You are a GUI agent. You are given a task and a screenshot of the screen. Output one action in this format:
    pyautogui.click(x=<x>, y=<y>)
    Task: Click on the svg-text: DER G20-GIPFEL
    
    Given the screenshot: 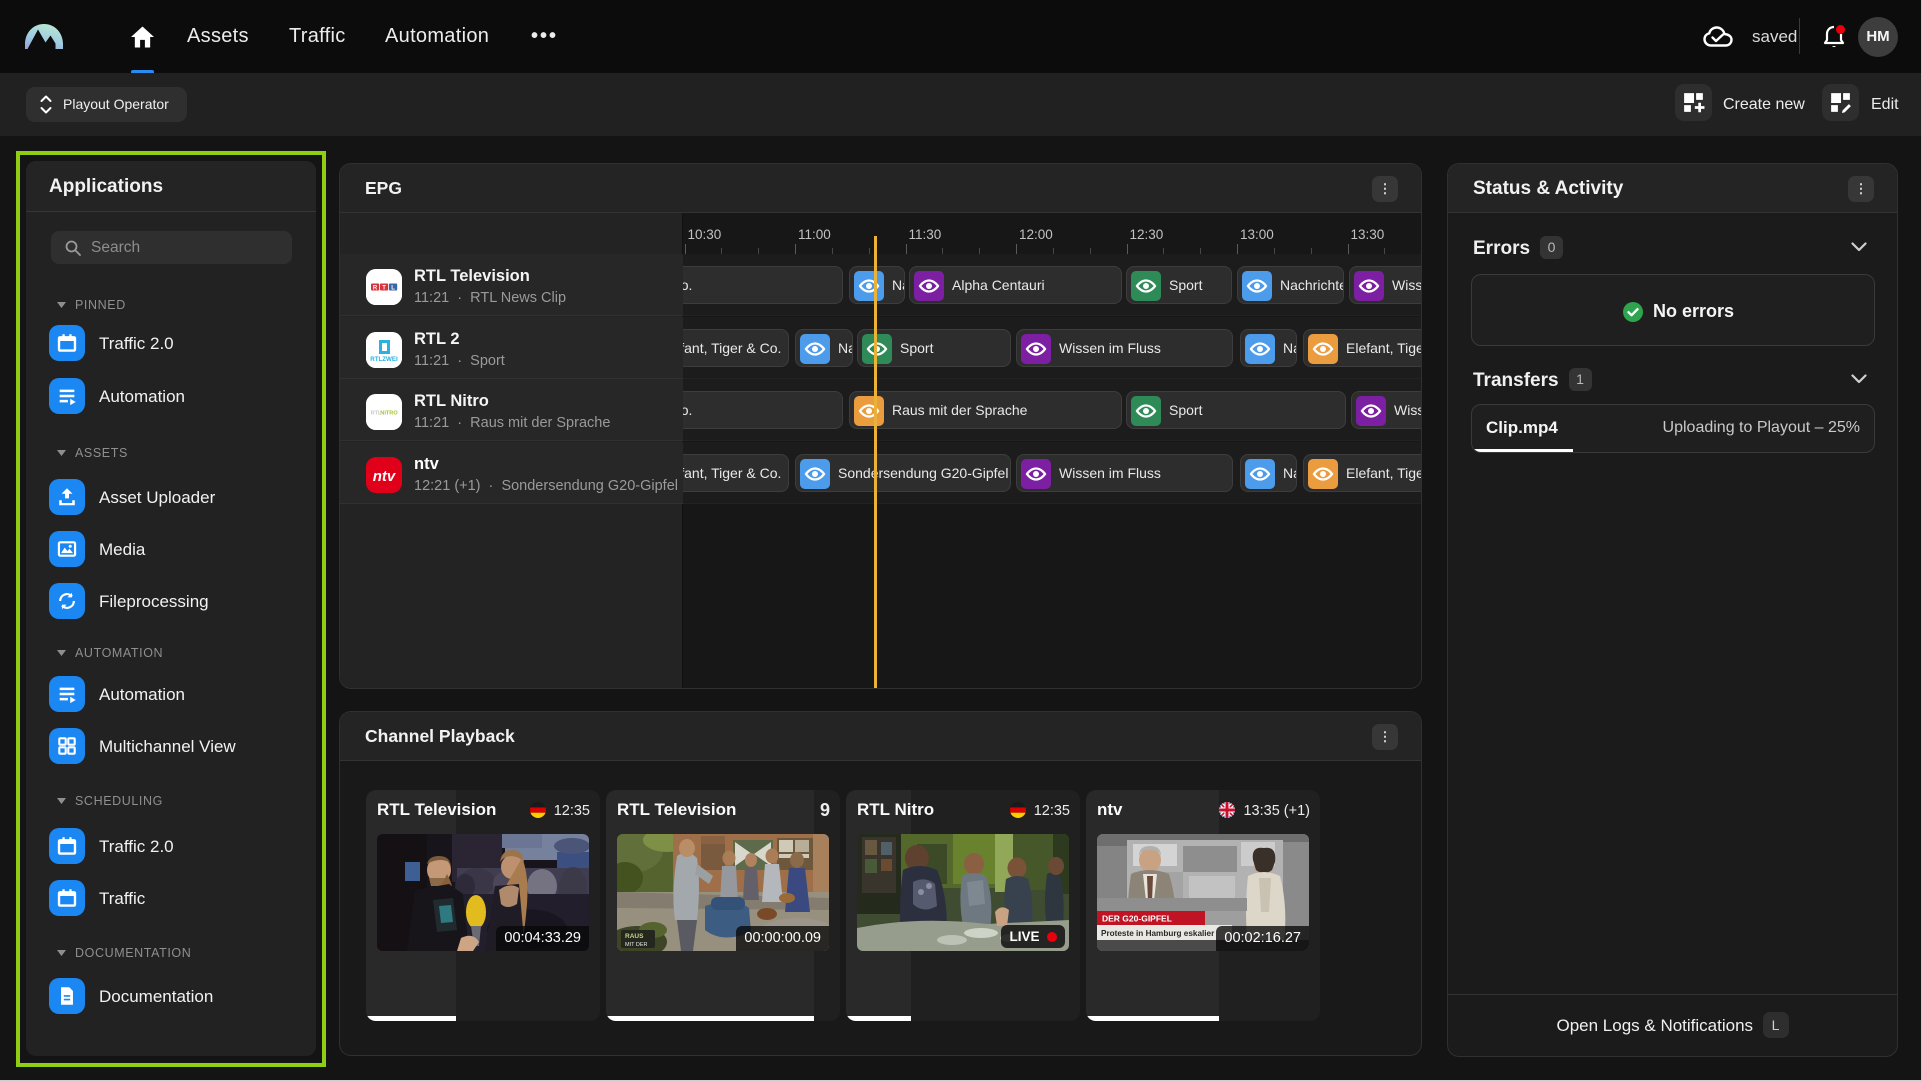 What is the action you would take?
    pyautogui.click(x=1137, y=919)
    